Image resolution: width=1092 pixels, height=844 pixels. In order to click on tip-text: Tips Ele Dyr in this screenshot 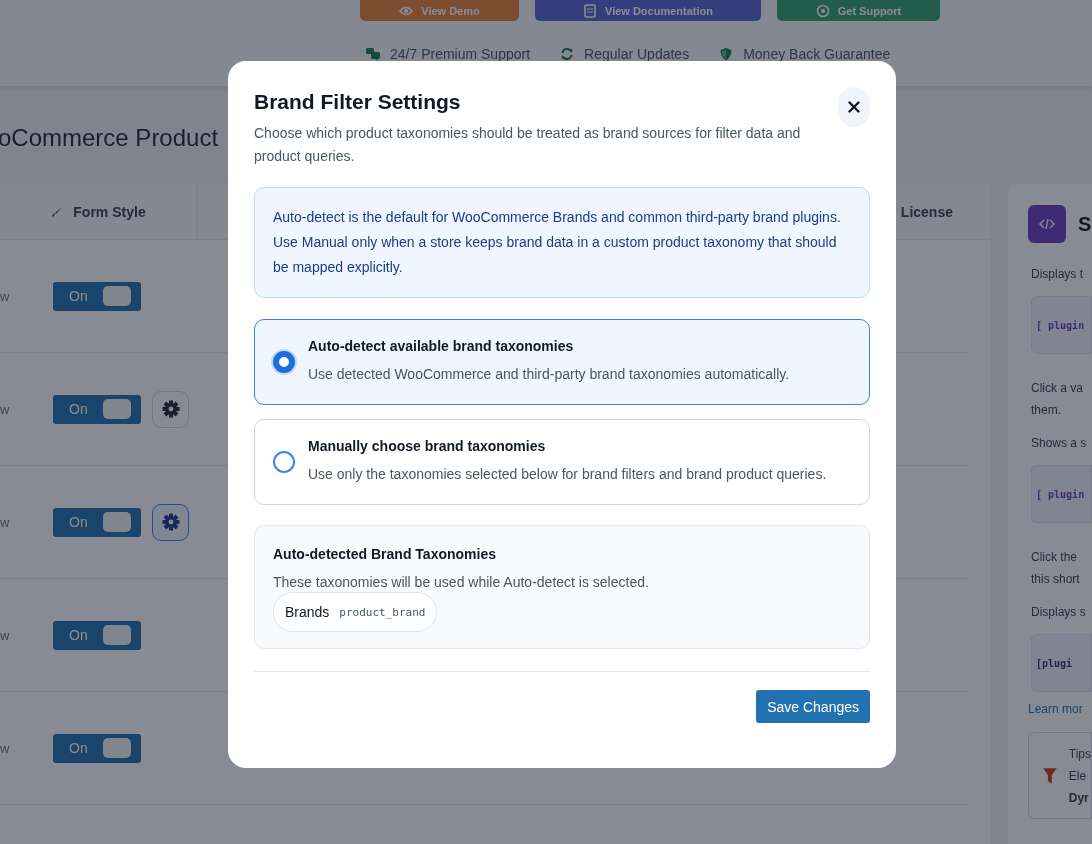, I will do `click(1079, 776)`.